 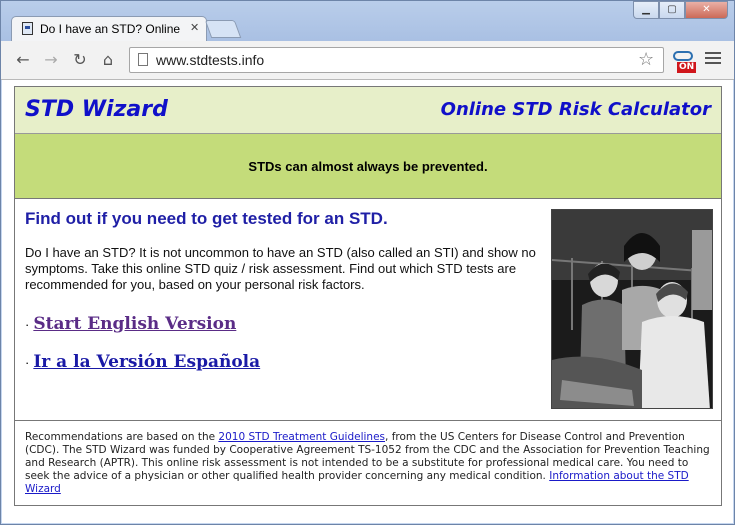 I want to click on spanish-version-link: Ir a la Versión Española, so click(x=146, y=362).